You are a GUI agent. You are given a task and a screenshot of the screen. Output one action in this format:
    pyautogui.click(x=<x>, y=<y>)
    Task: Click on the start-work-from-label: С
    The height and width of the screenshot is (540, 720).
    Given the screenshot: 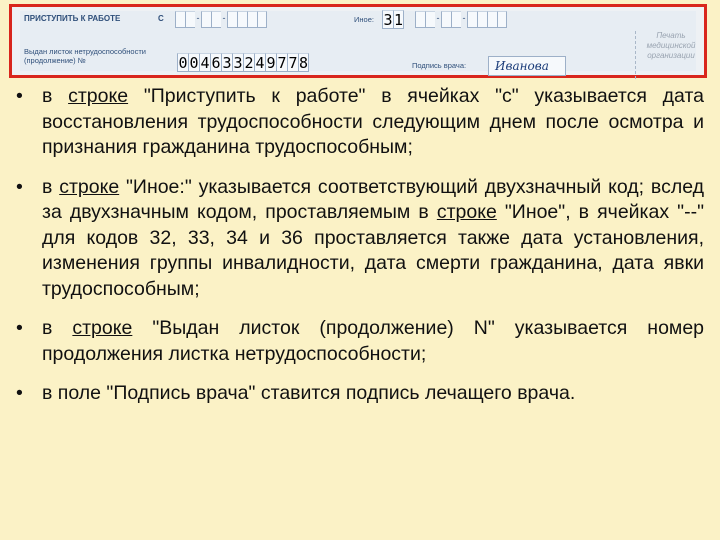 What is the action you would take?
    pyautogui.click(x=161, y=18)
    